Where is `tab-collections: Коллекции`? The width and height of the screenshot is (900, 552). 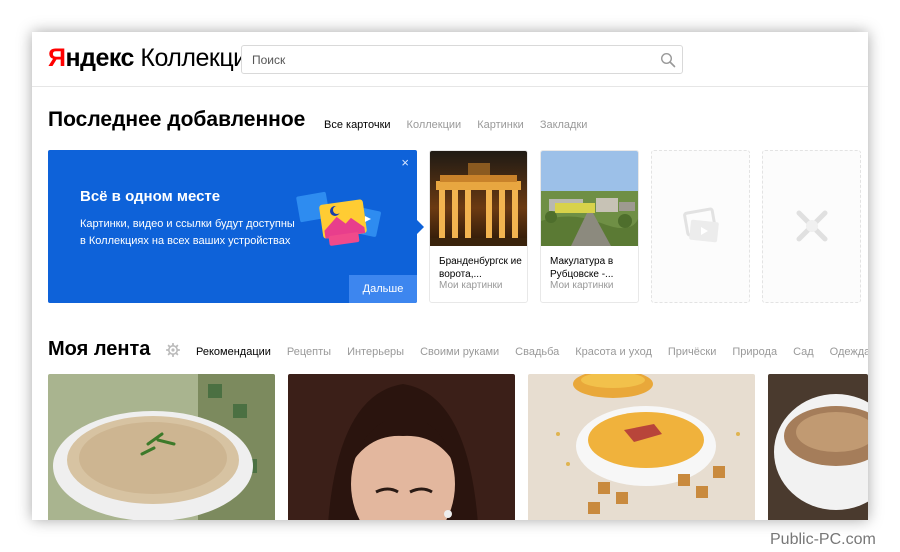
tab-collections: Коллекции is located at coordinates (434, 125).